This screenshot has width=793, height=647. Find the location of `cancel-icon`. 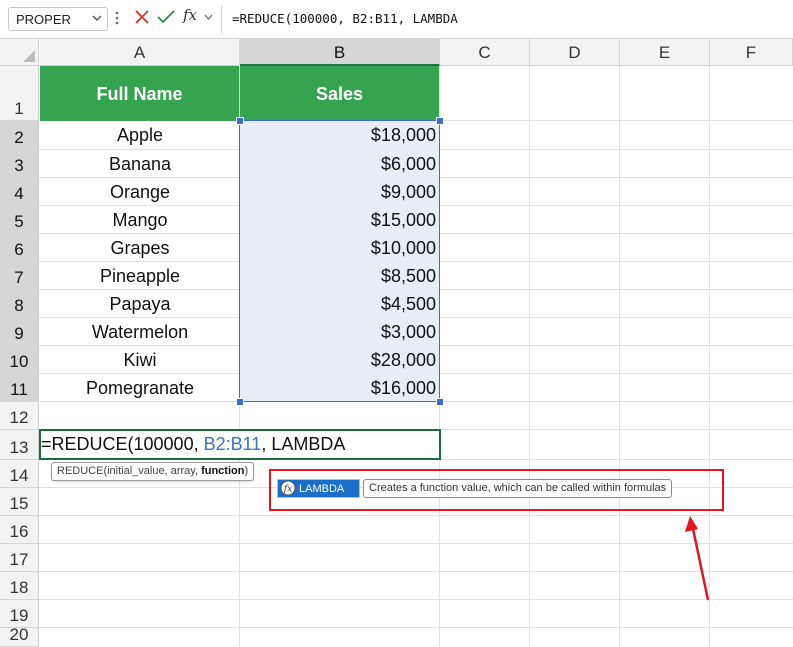

cancel-icon is located at coordinates (142, 17).